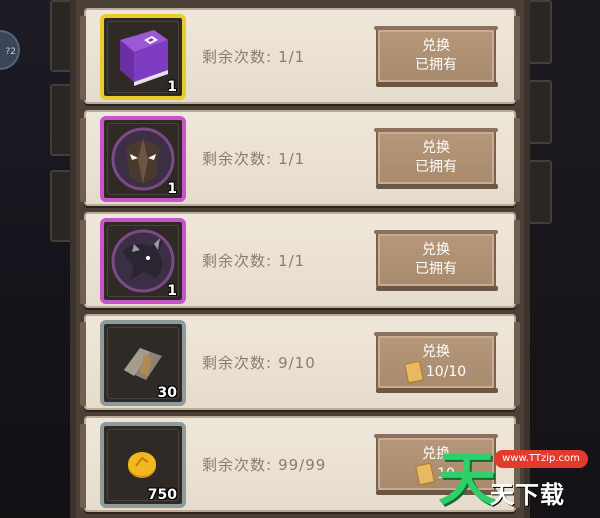 The height and width of the screenshot is (518, 600). I want to click on item-quantity: 30, so click(167, 393).